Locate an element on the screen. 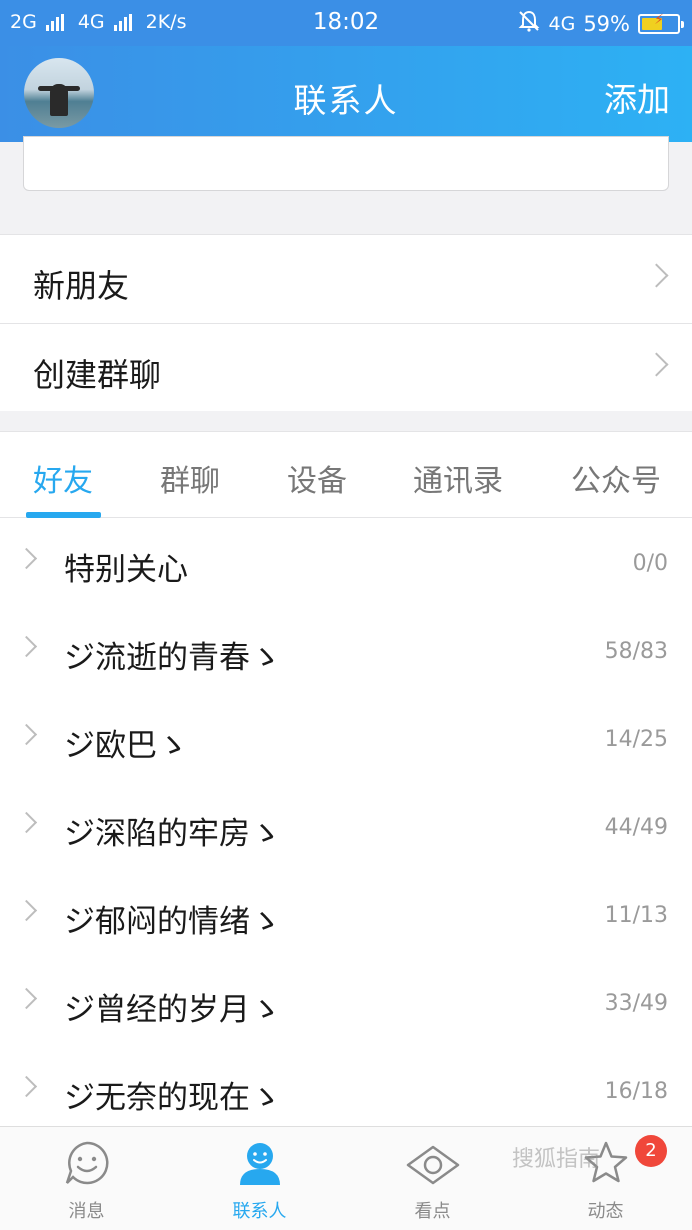 Image resolution: width=692 pixels, height=1230 pixels. page-title: 联系人 is located at coordinates (346, 100).